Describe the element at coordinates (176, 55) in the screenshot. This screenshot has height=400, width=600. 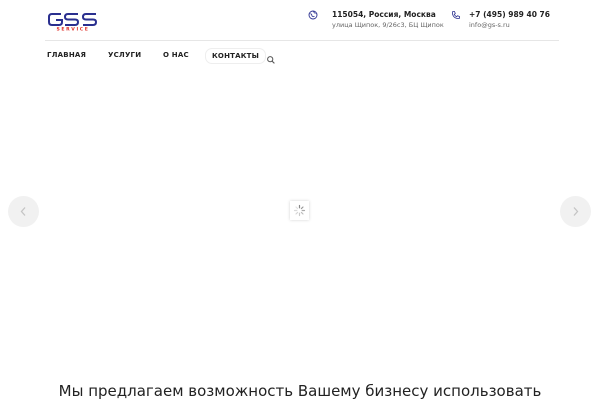
I see `nav-item-about: О НАС` at that location.